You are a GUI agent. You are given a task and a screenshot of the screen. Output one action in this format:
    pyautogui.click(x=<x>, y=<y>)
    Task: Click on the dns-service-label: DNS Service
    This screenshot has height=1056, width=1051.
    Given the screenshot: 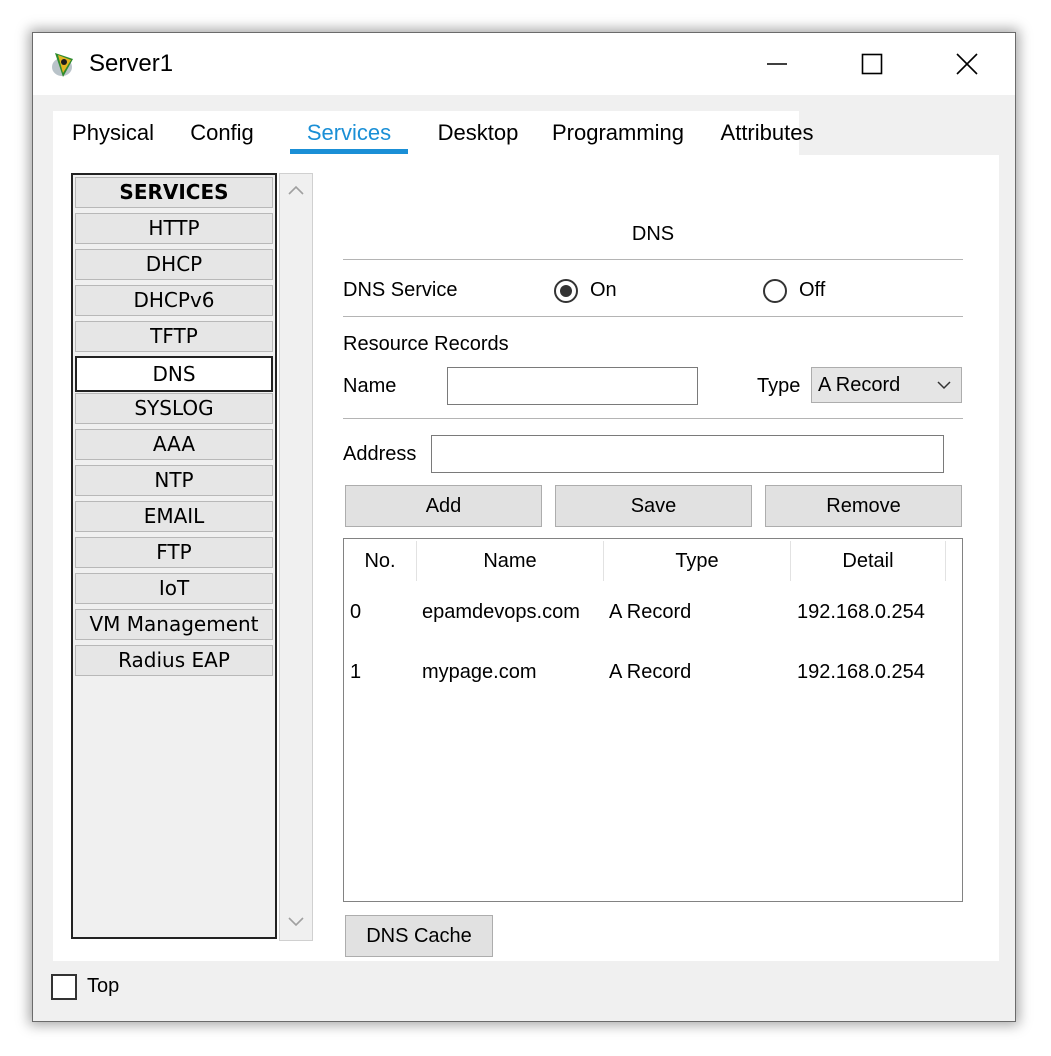 What is the action you would take?
    pyautogui.click(x=400, y=290)
    